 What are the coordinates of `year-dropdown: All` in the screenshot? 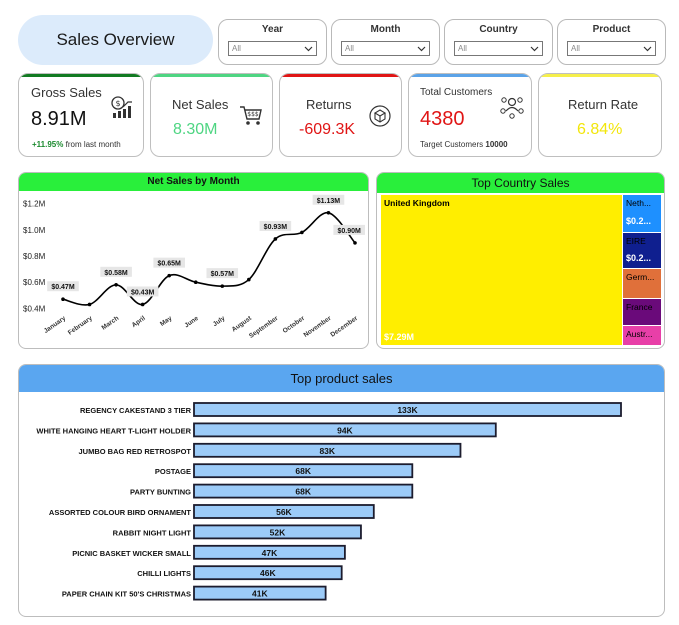 It's located at (272, 48).